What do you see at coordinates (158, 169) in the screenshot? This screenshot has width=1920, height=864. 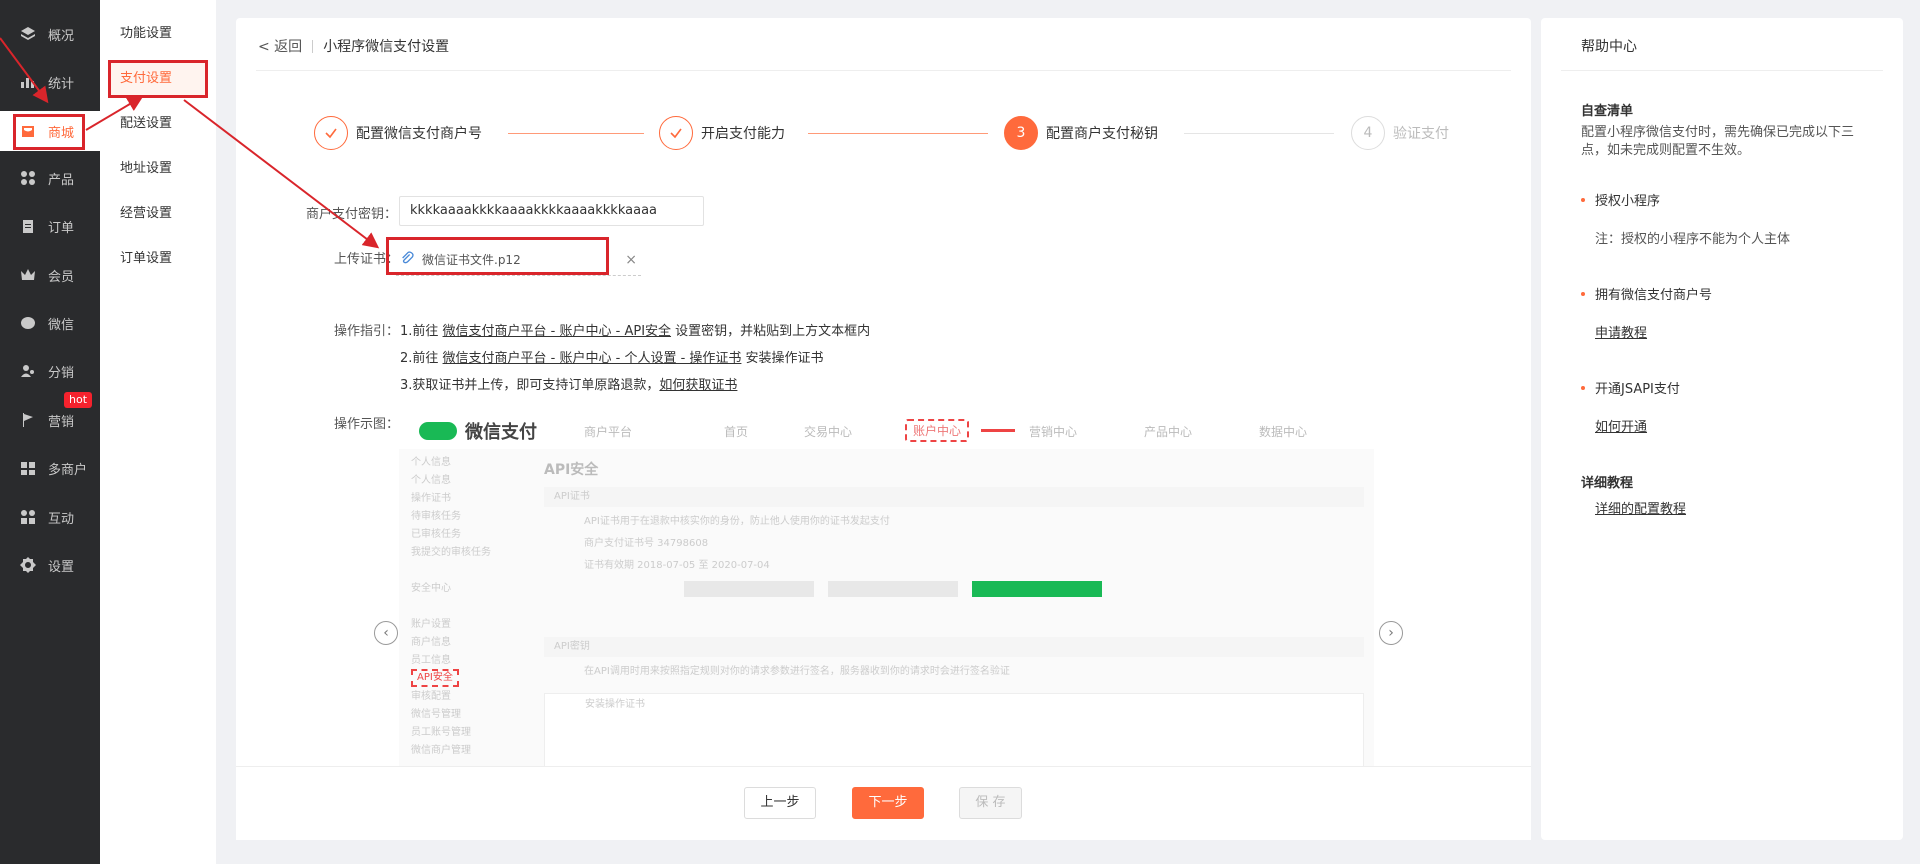 I see `subnav-item-address: 地址设置` at bounding box center [158, 169].